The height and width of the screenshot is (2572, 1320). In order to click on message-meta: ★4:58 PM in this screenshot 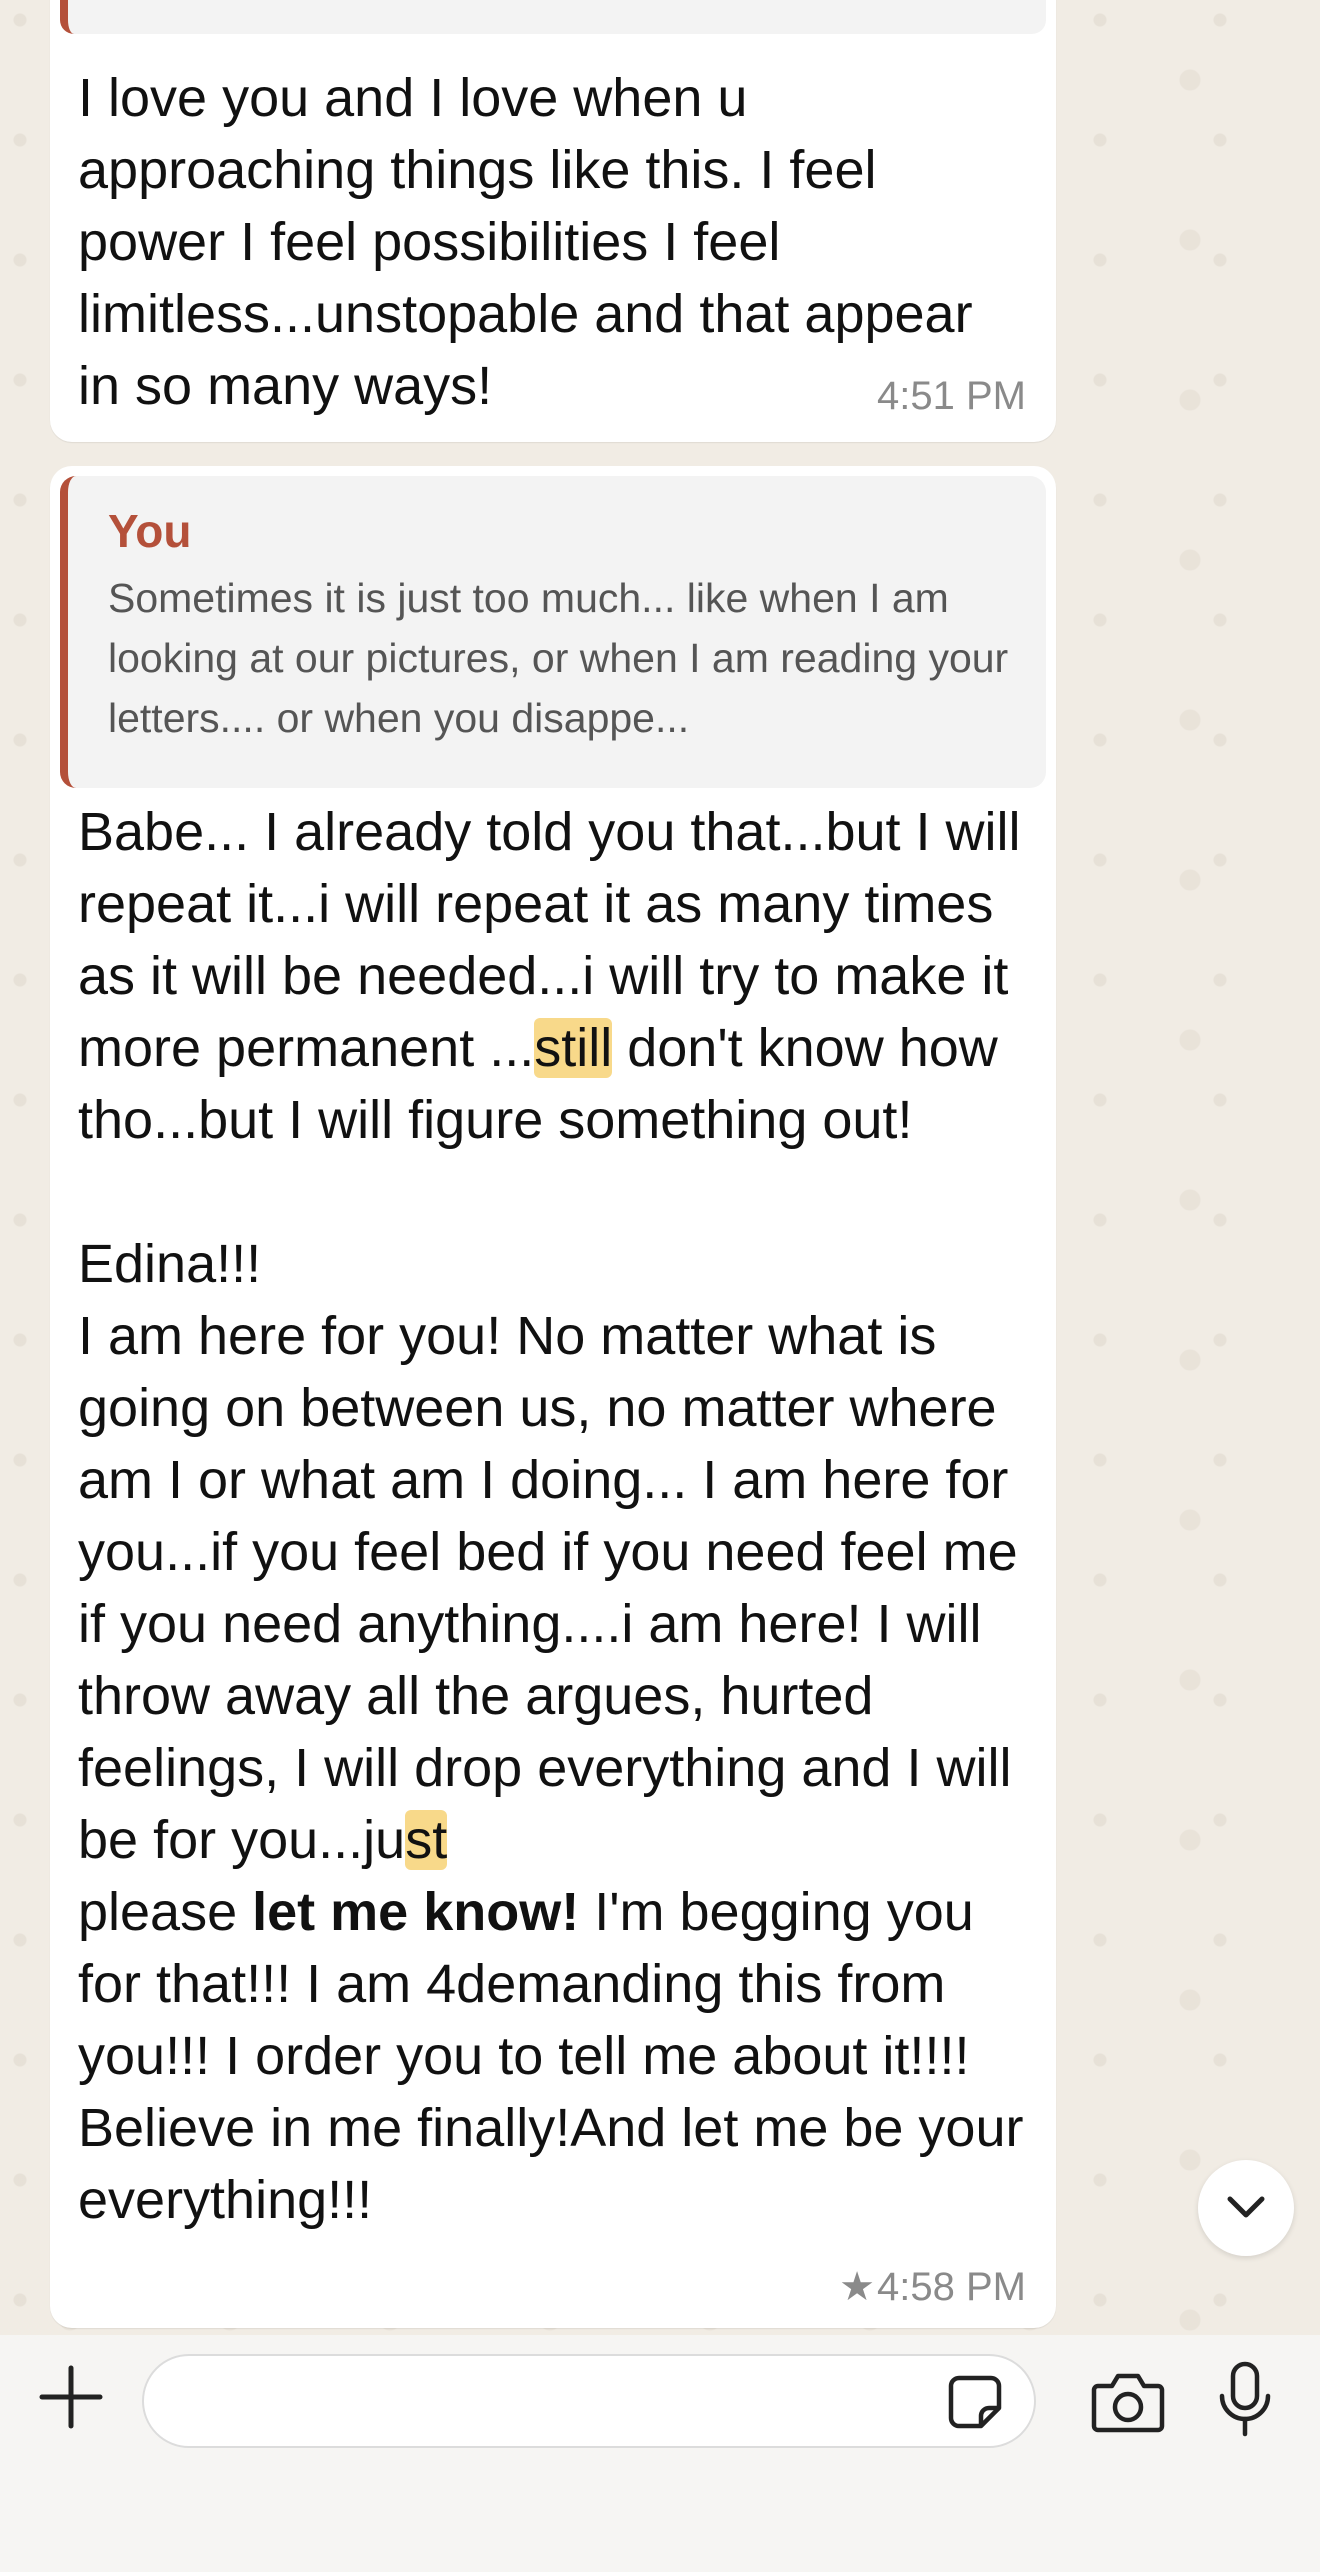, I will do `click(932, 2287)`.